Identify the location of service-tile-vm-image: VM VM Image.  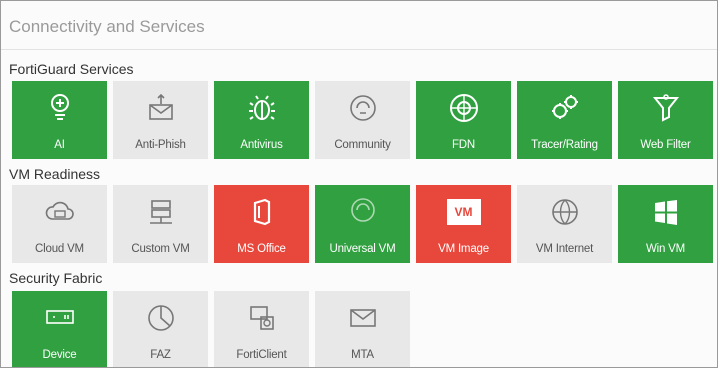
(463, 224).